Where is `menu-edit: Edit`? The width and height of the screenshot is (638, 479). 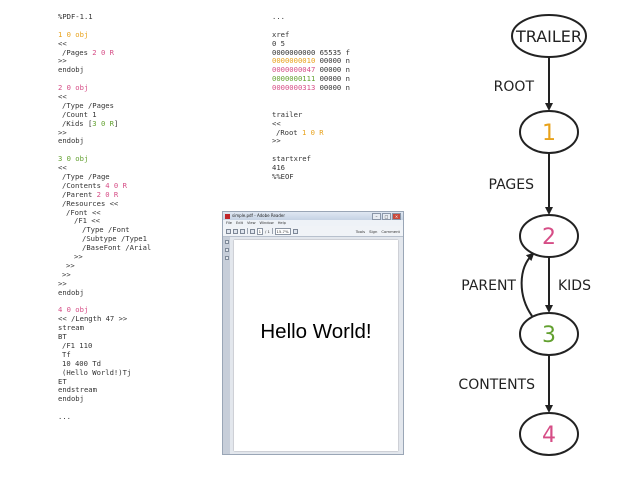 menu-edit: Edit is located at coordinates (239, 223).